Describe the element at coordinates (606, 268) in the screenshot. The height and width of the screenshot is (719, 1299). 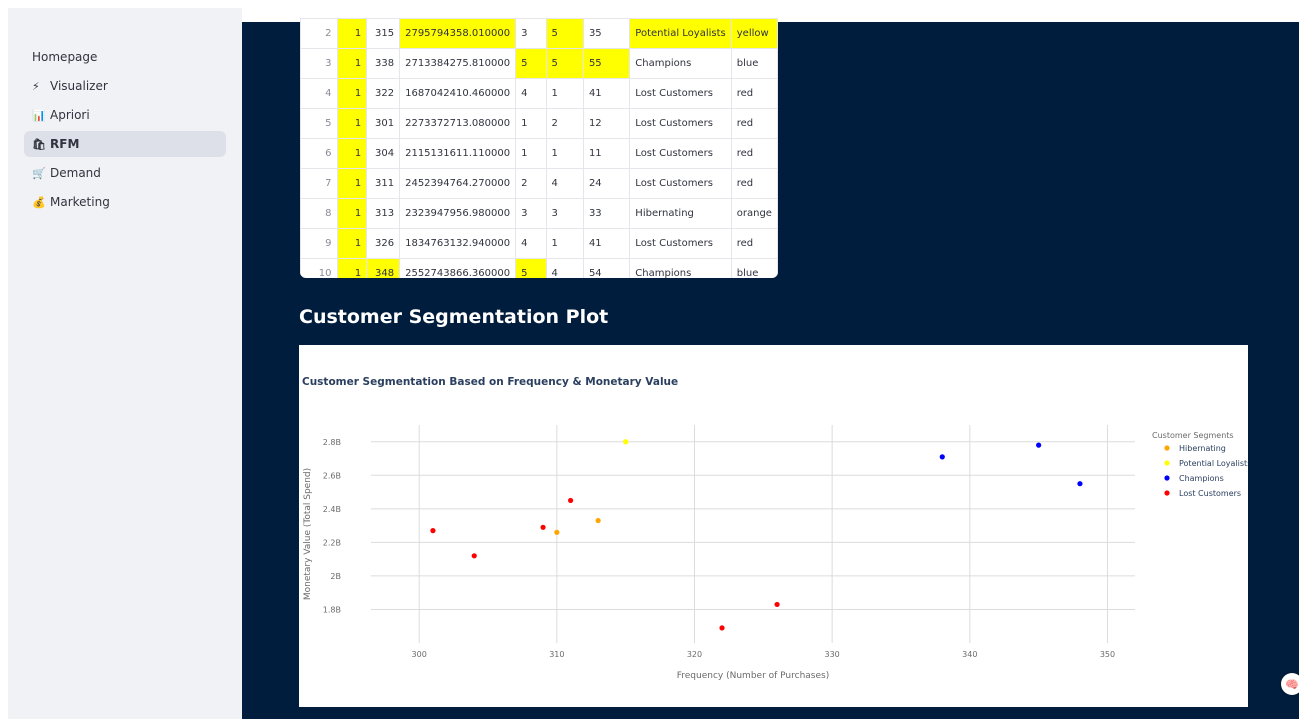
I see `cell-rfm: 54` at that location.